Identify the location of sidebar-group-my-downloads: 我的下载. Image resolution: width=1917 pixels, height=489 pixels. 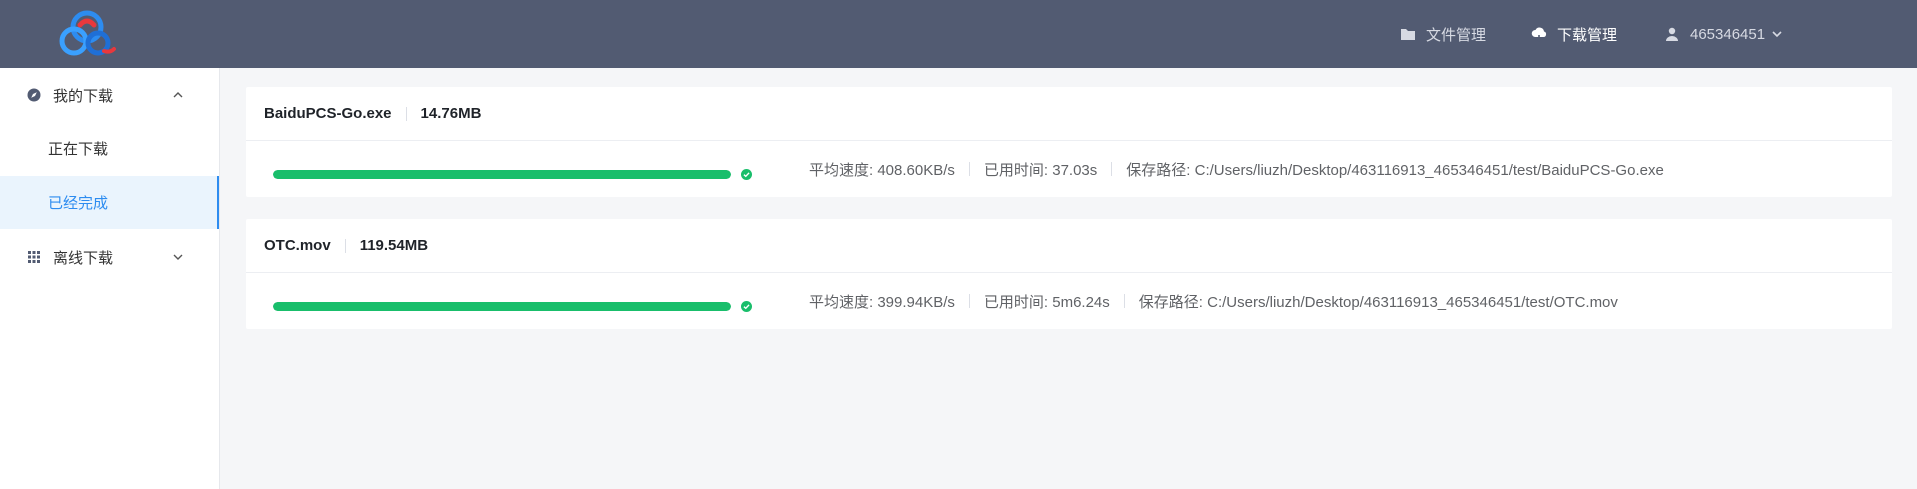
(109, 95).